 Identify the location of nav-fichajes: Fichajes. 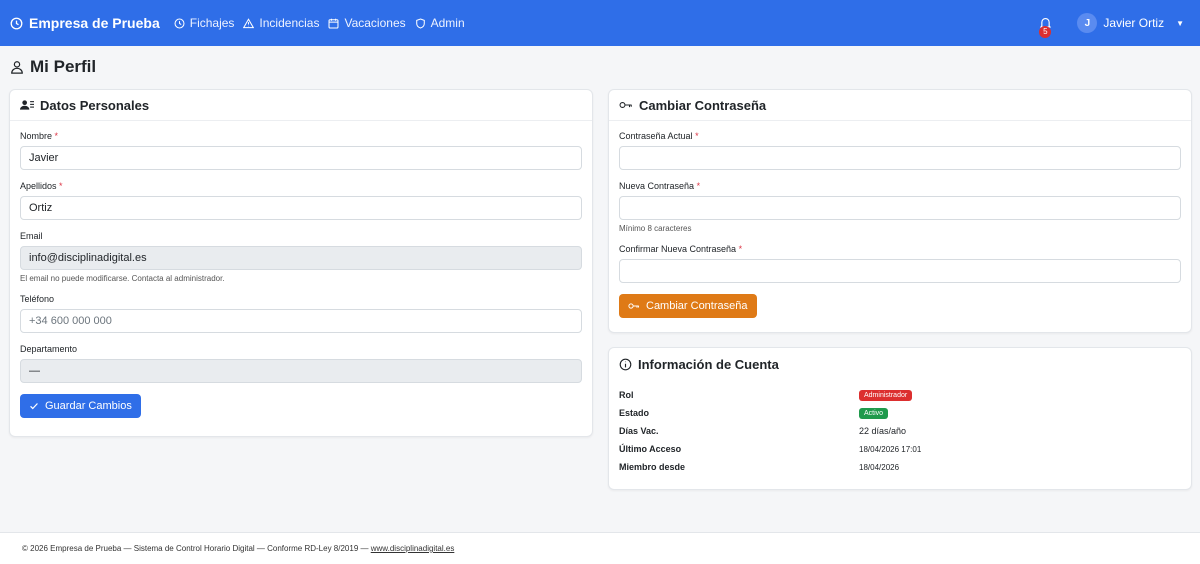
(204, 23).